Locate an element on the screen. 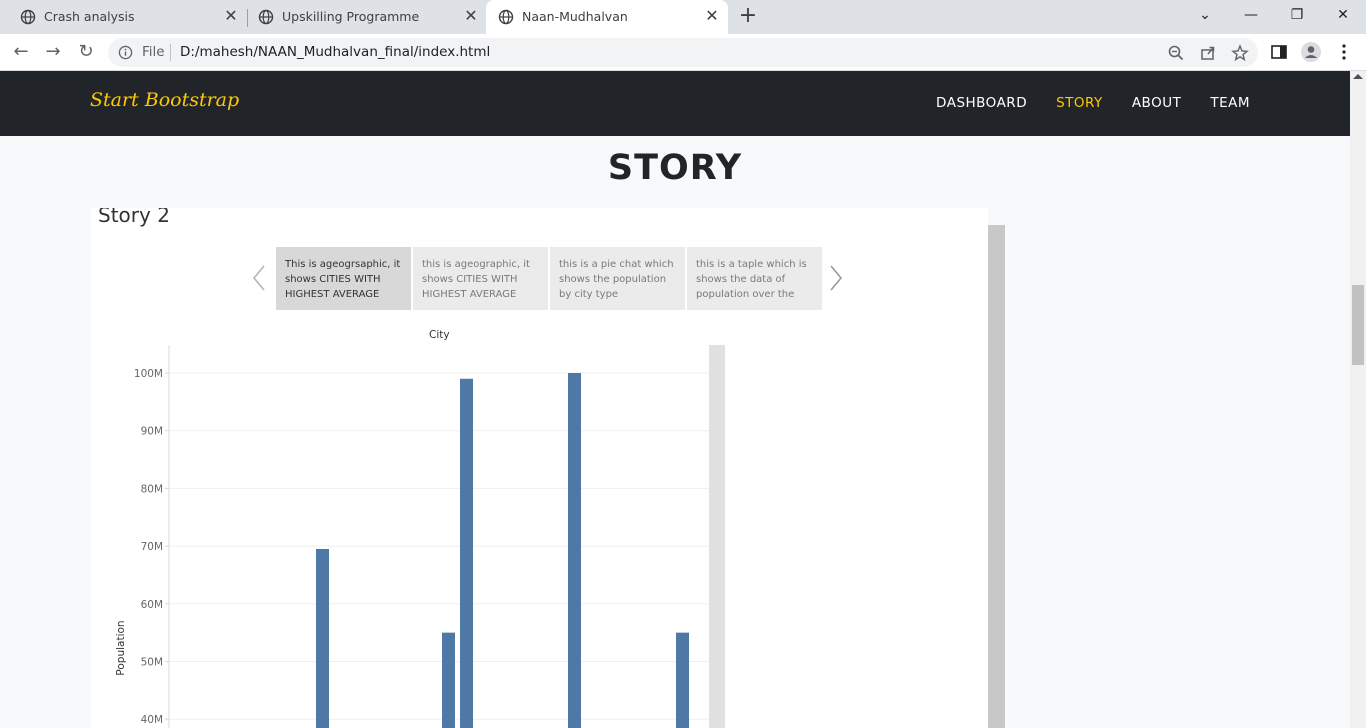 The width and height of the screenshot is (1366, 728). share-icon is located at coordinates (1208, 53).